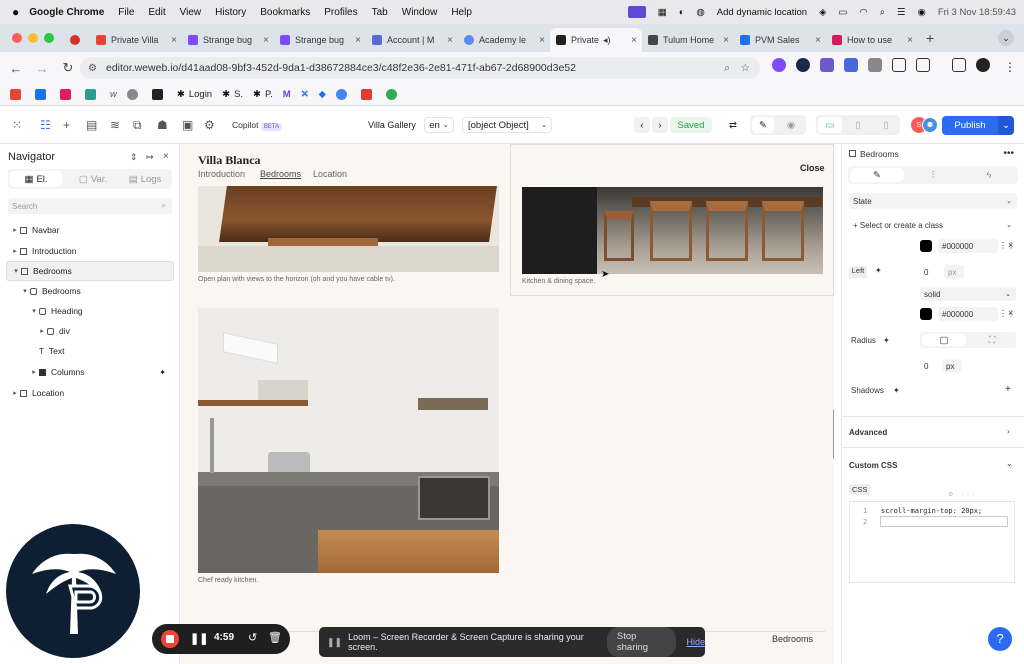 The width and height of the screenshot is (1024, 664). What do you see at coordinates (348, 229) in the screenshot?
I see `living-room-photo` at bounding box center [348, 229].